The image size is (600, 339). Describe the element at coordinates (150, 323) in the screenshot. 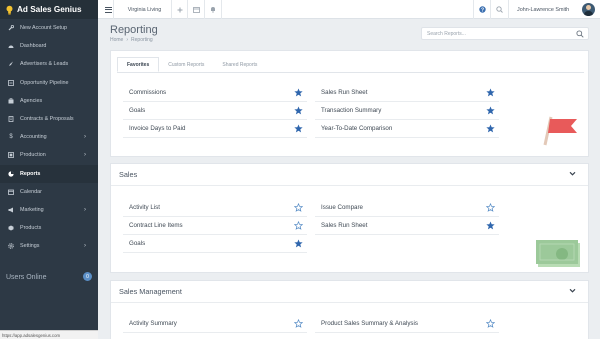

I see `report-link: Activity Summary` at that location.